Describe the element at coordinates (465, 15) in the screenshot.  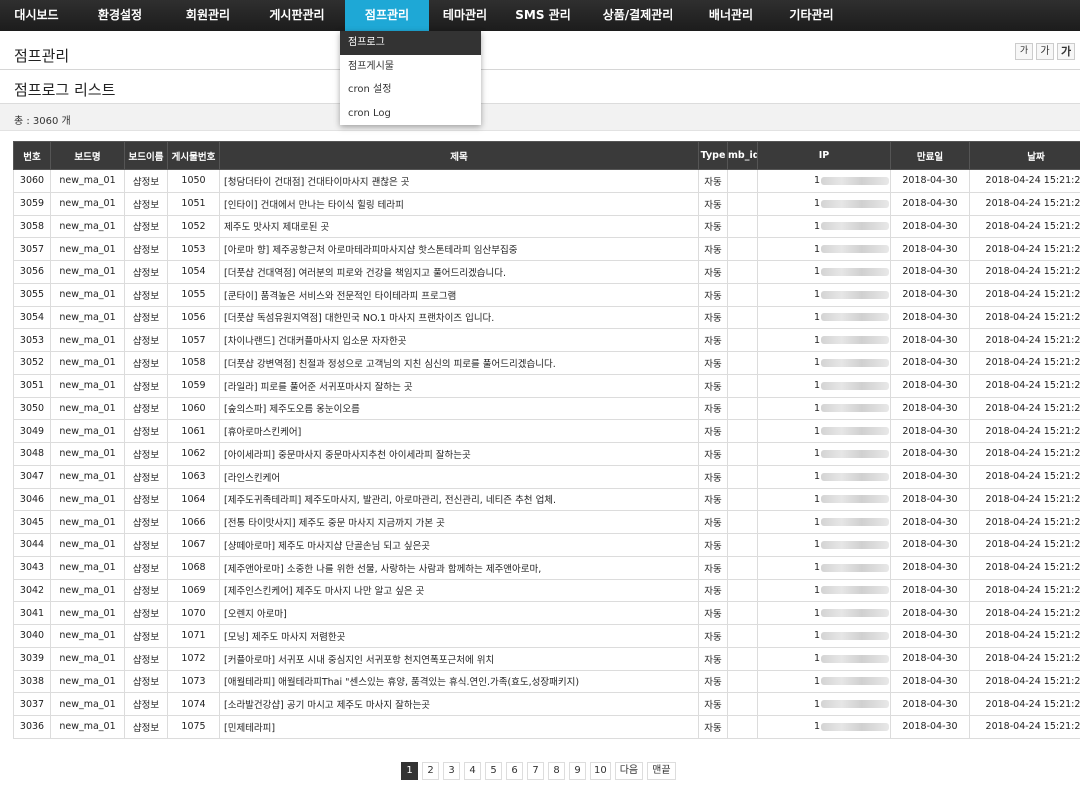
I see `nav-item: 테마관리` at that location.